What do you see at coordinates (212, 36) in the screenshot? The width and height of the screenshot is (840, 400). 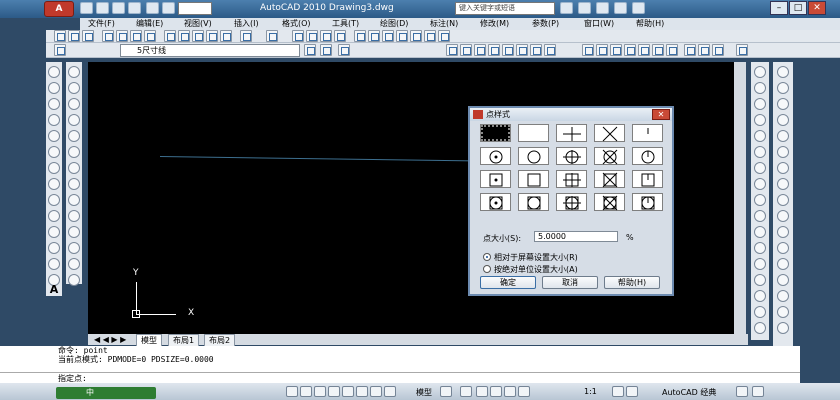 I see `match-properties-icon` at bounding box center [212, 36].